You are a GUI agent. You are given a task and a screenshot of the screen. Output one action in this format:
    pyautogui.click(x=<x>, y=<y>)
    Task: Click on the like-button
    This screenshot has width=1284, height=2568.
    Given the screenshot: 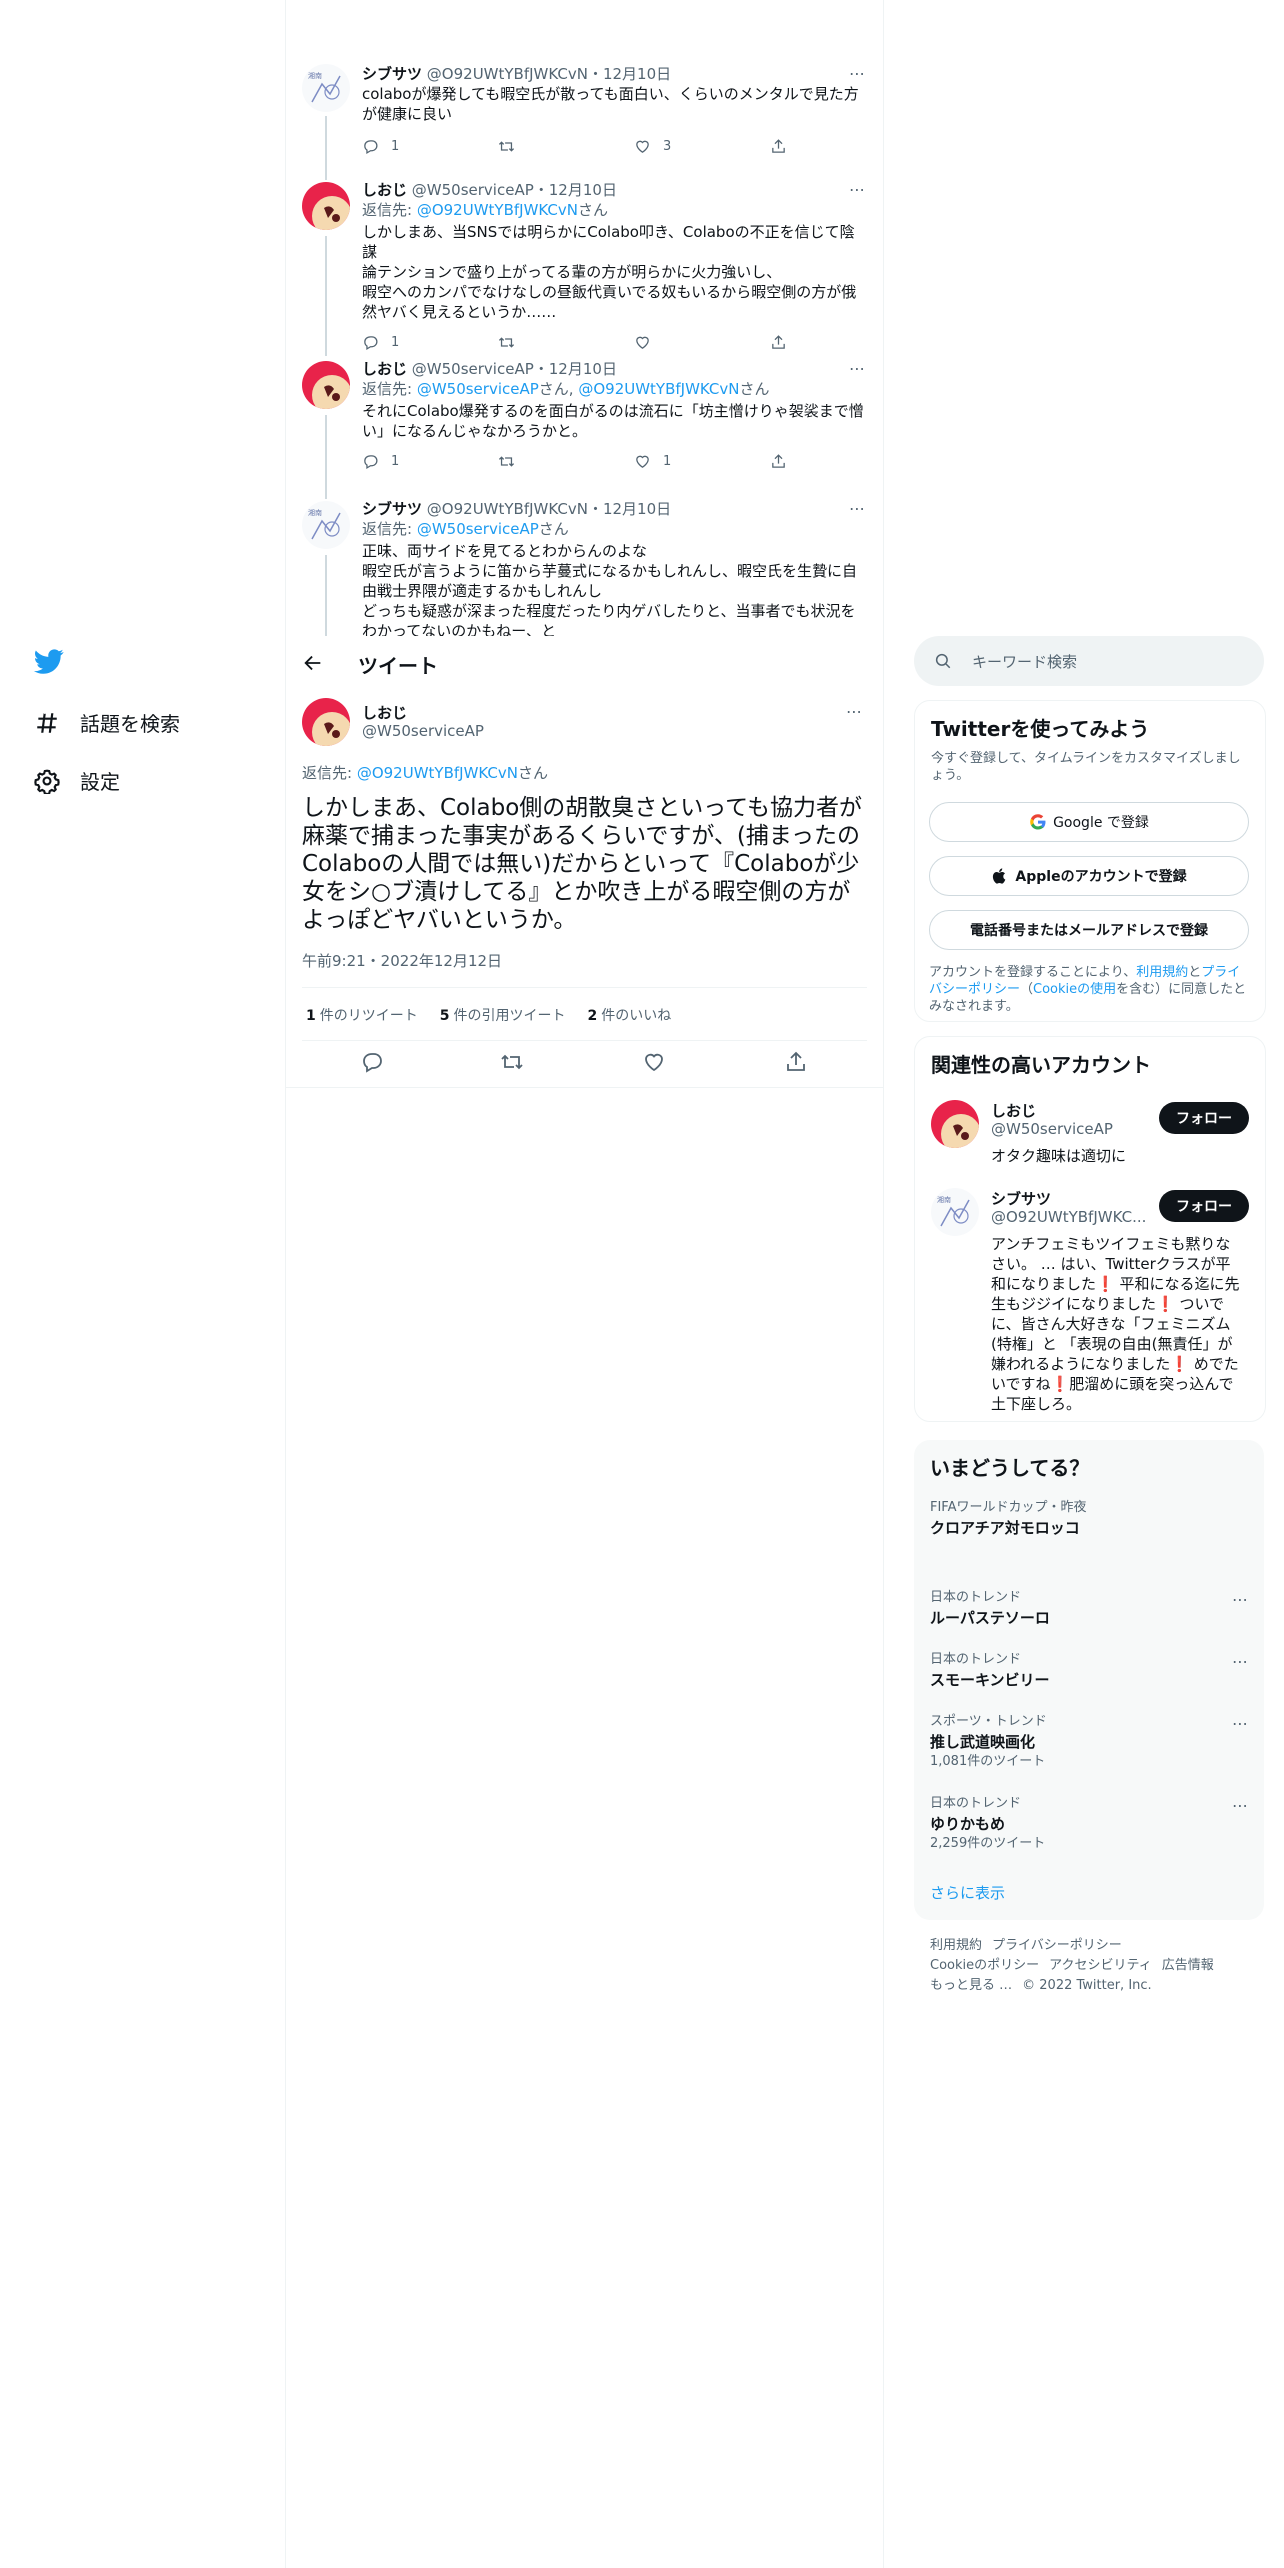 What is the action you would take?
    pyautogui.click(x=642, y=342)
    